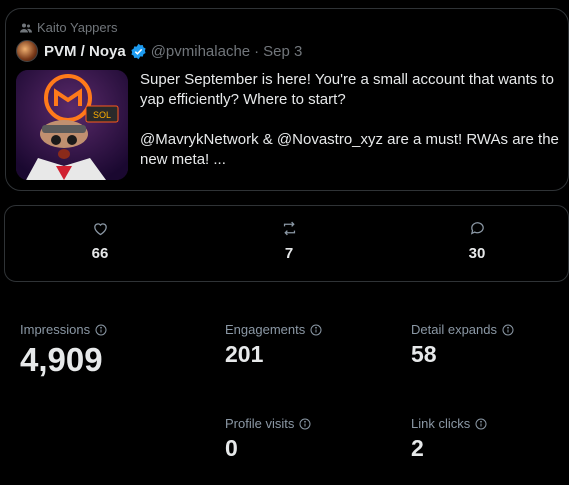  I want to click on verified-badge-icon, so click(138, 51).